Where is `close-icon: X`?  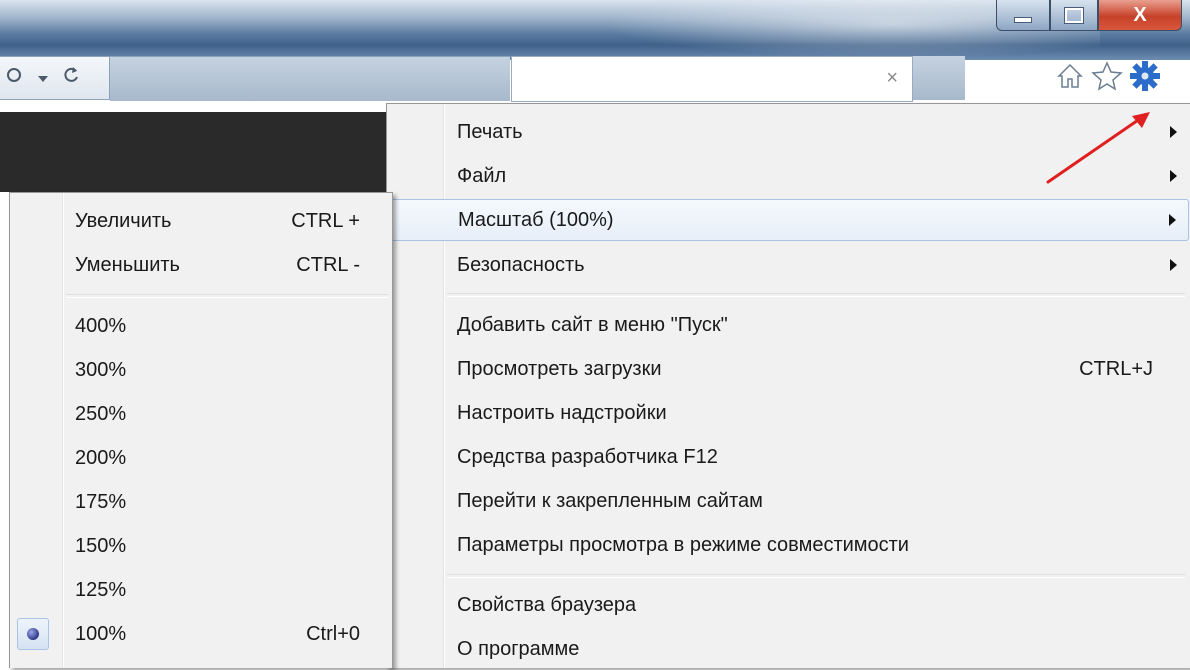 close-icon: X is located at coordinates (1140, 14).